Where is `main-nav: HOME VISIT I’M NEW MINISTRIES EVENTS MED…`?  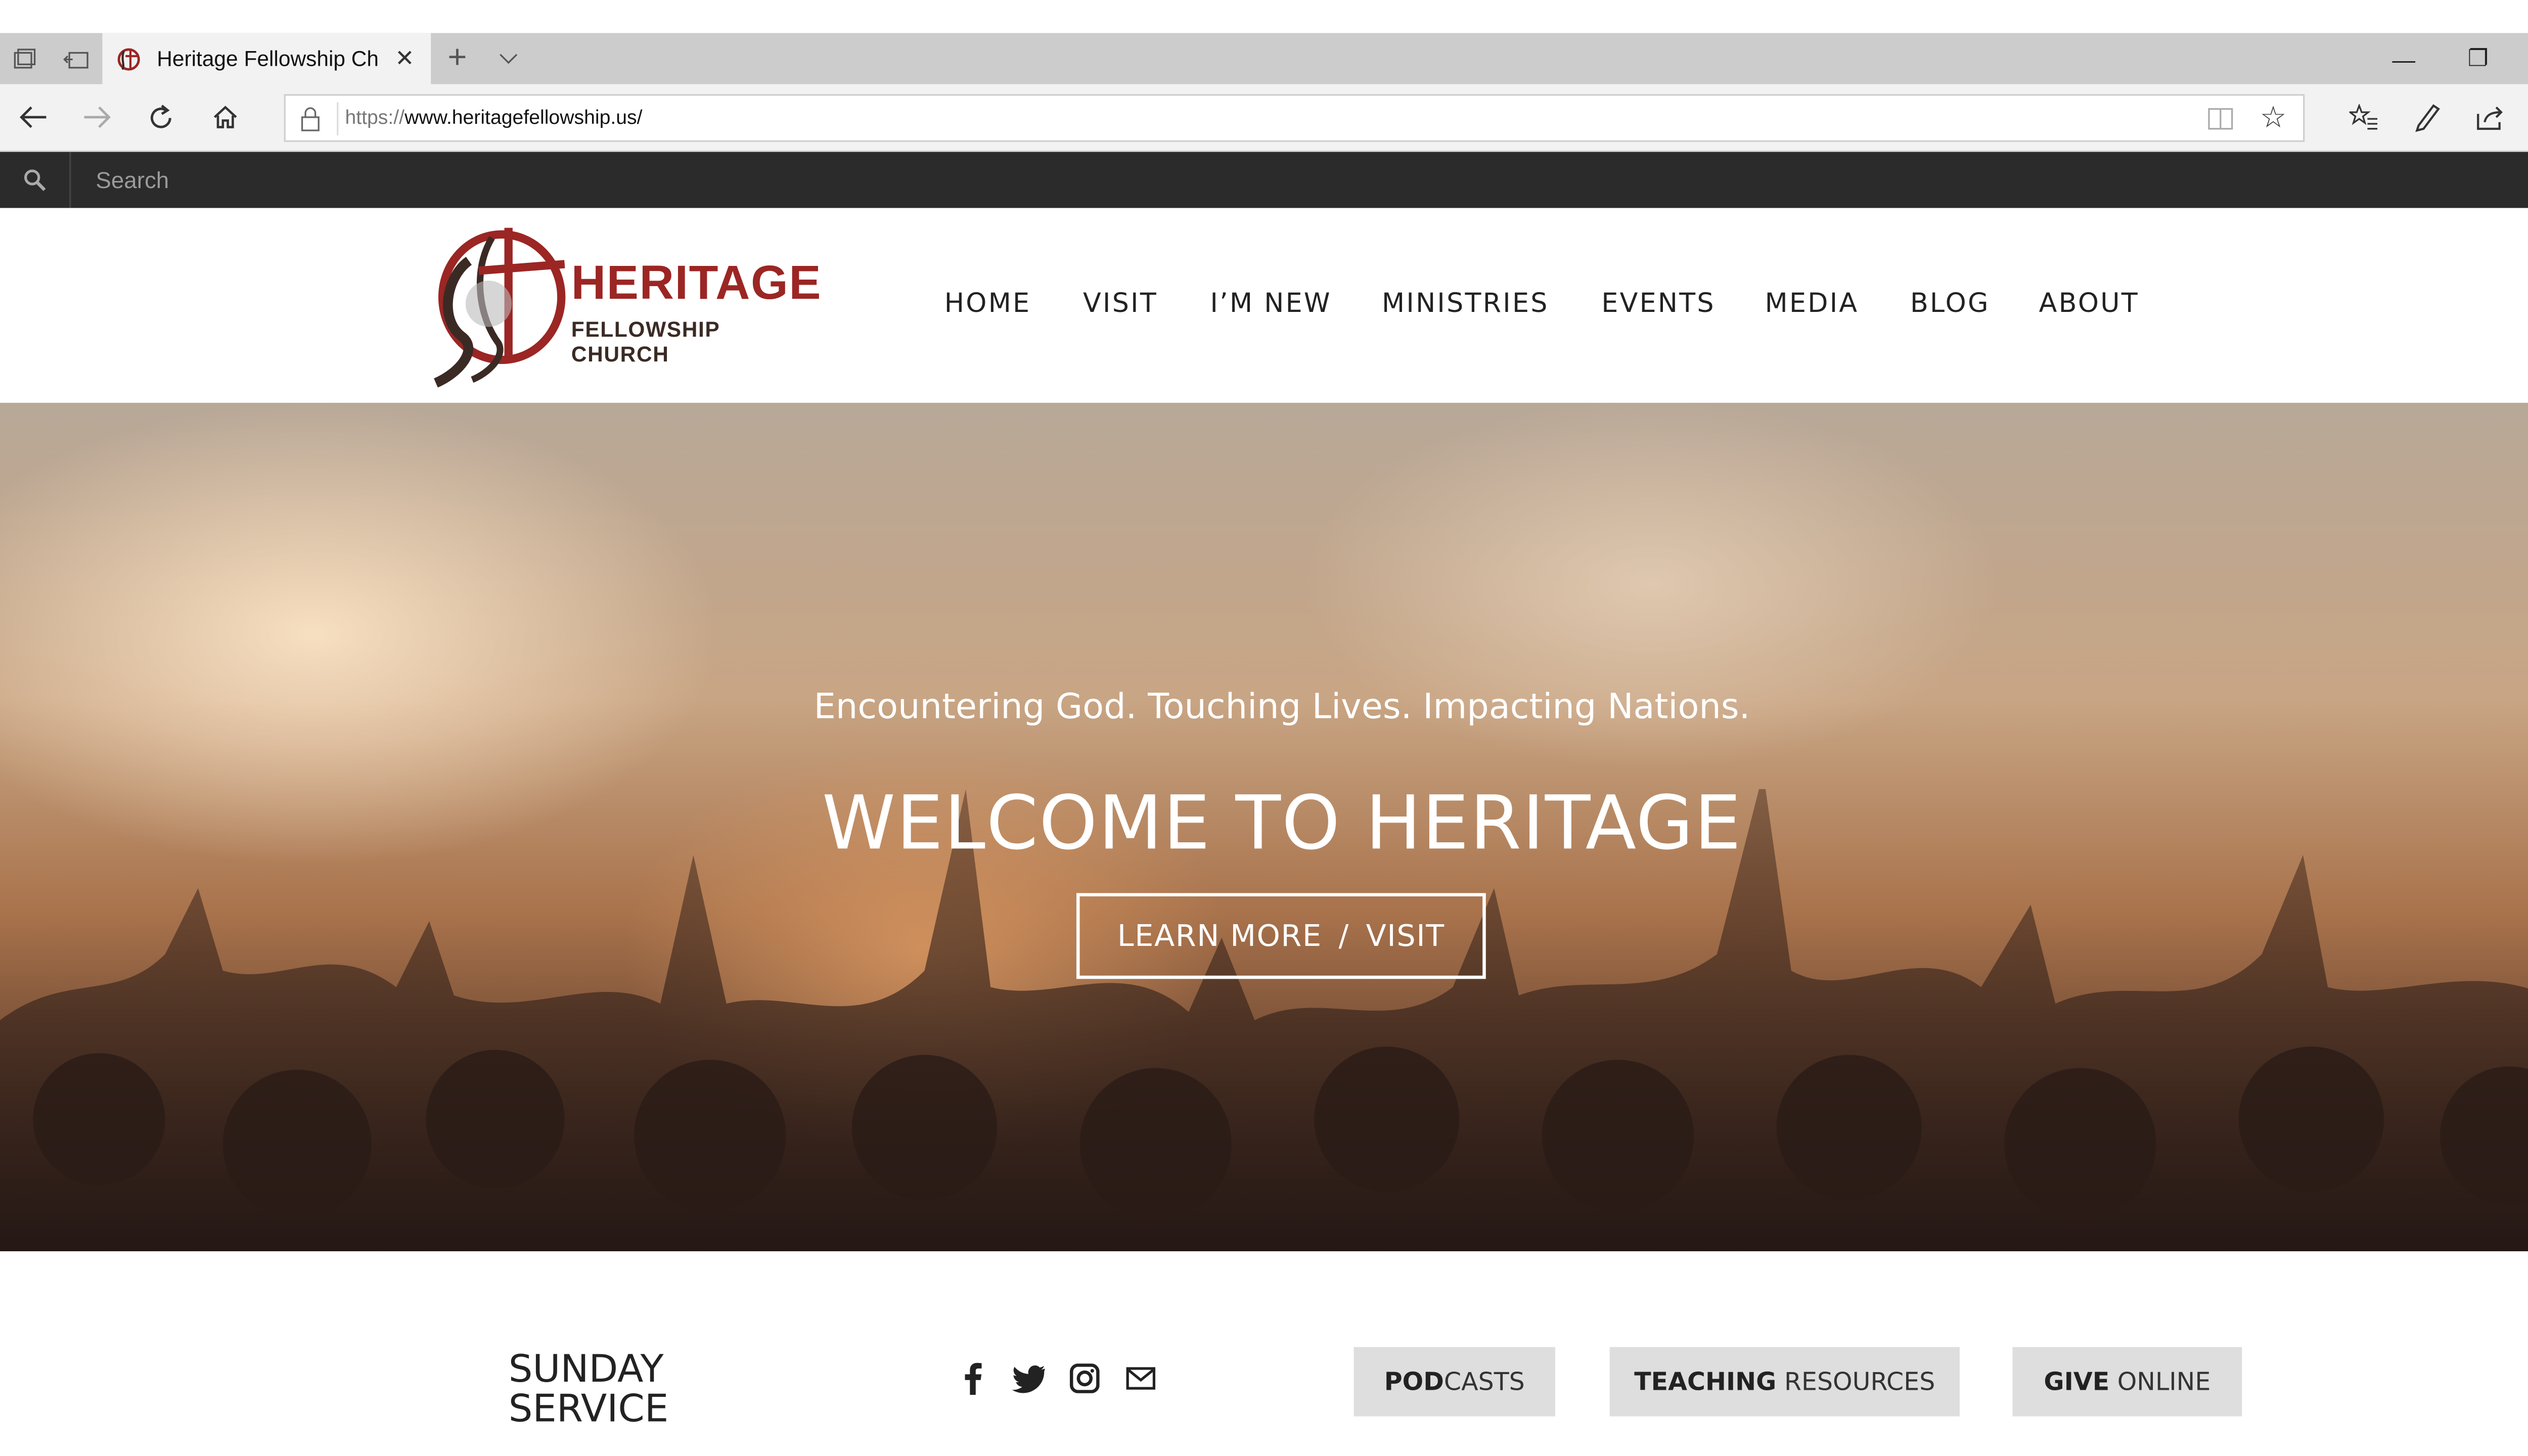
main-nav: HOME VISIT I’M NEW MINISTRIES EVENTS MED… is located at coordinates (1264, 307).